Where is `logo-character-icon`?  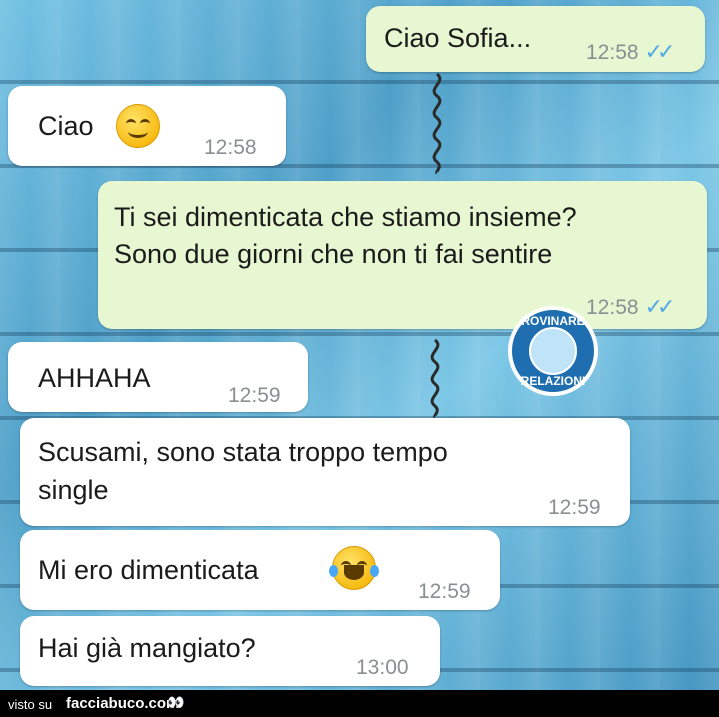 logo-character-icon is located at coordinates (553, 351).